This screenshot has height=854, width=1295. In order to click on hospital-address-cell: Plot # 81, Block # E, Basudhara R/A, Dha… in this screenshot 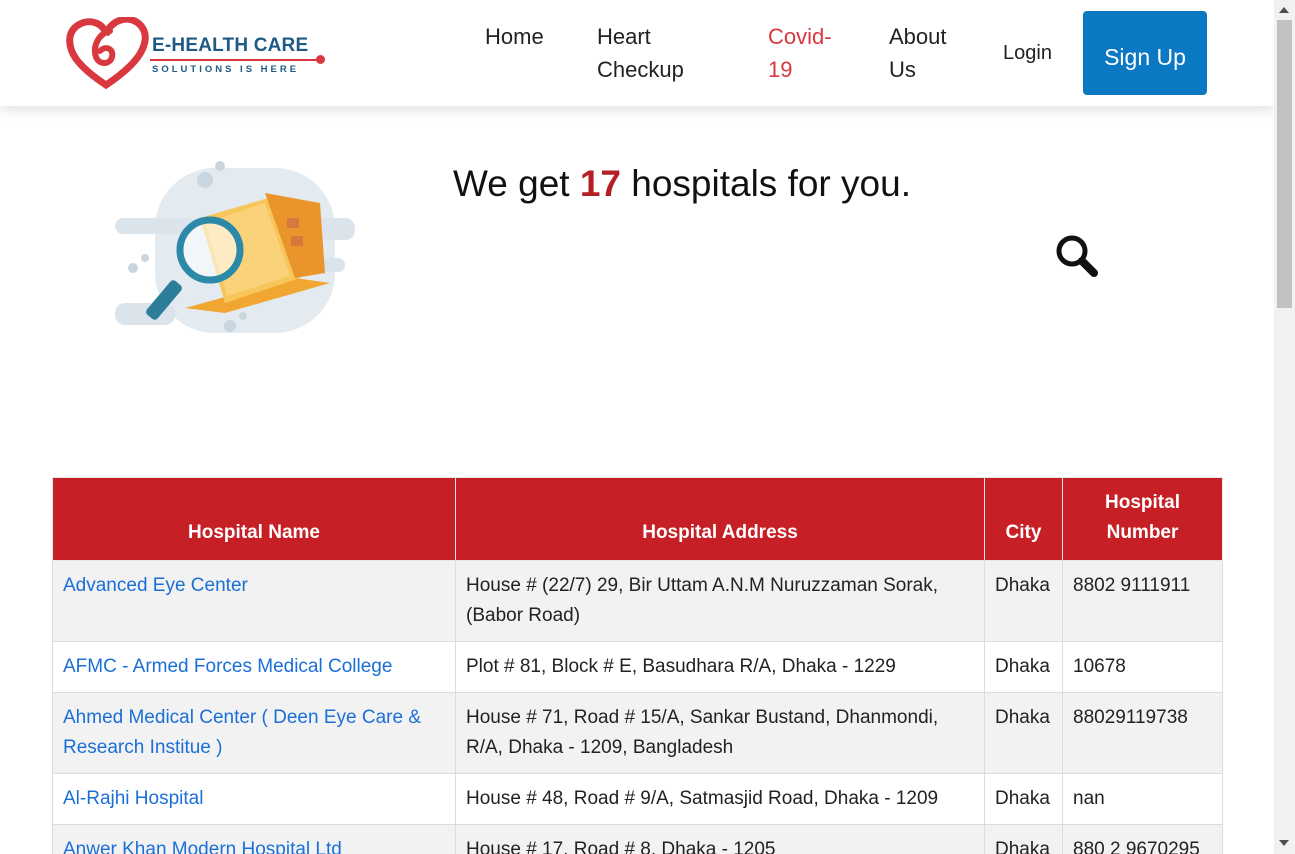, I will do `click(720, 667)`.